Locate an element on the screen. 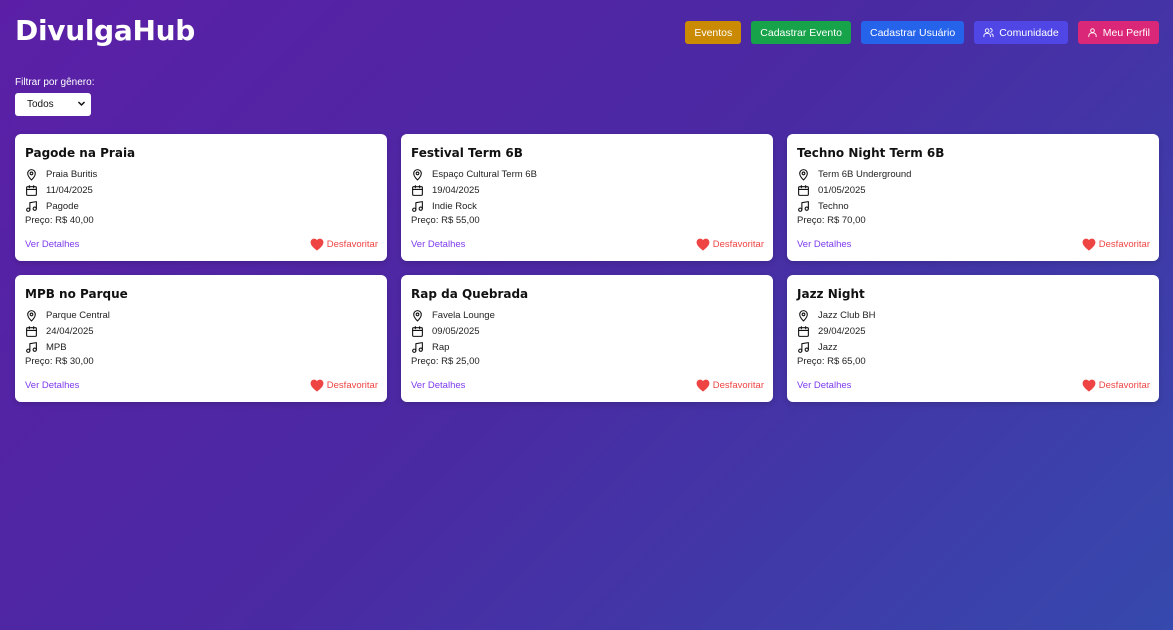  event-date: 29/04/2025 is located at coordinates (842, 331).